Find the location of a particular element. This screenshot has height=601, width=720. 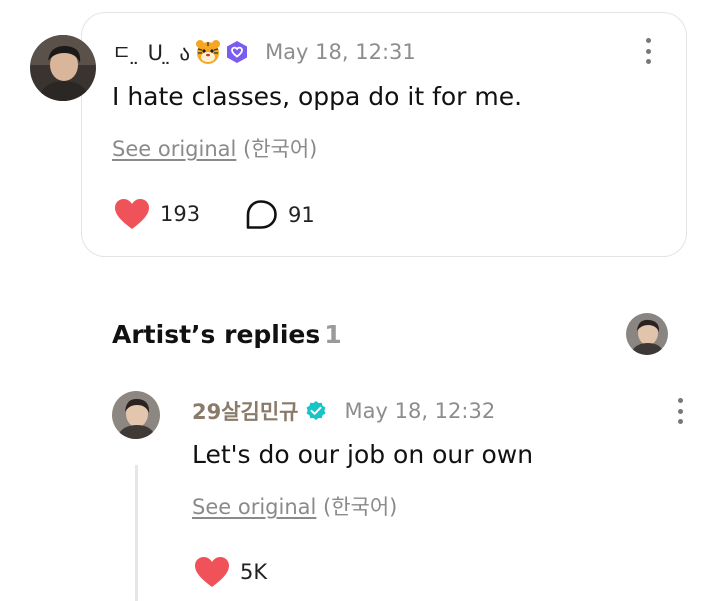

artist-replies-title: Artist’s replies is located at coordinates (216, 334).